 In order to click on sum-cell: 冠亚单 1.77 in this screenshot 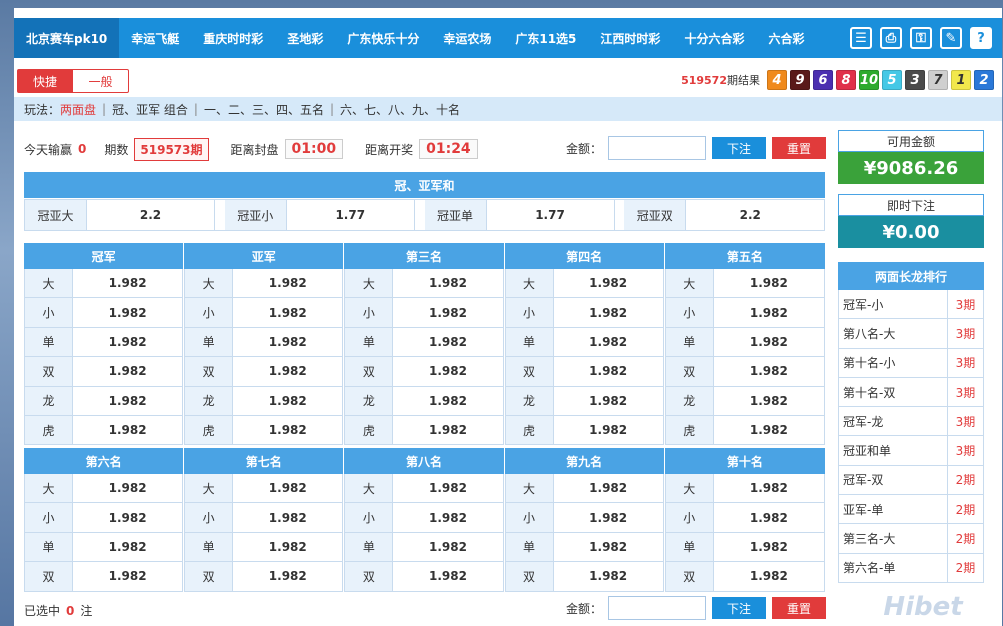, I will do `click(524, 215)`.